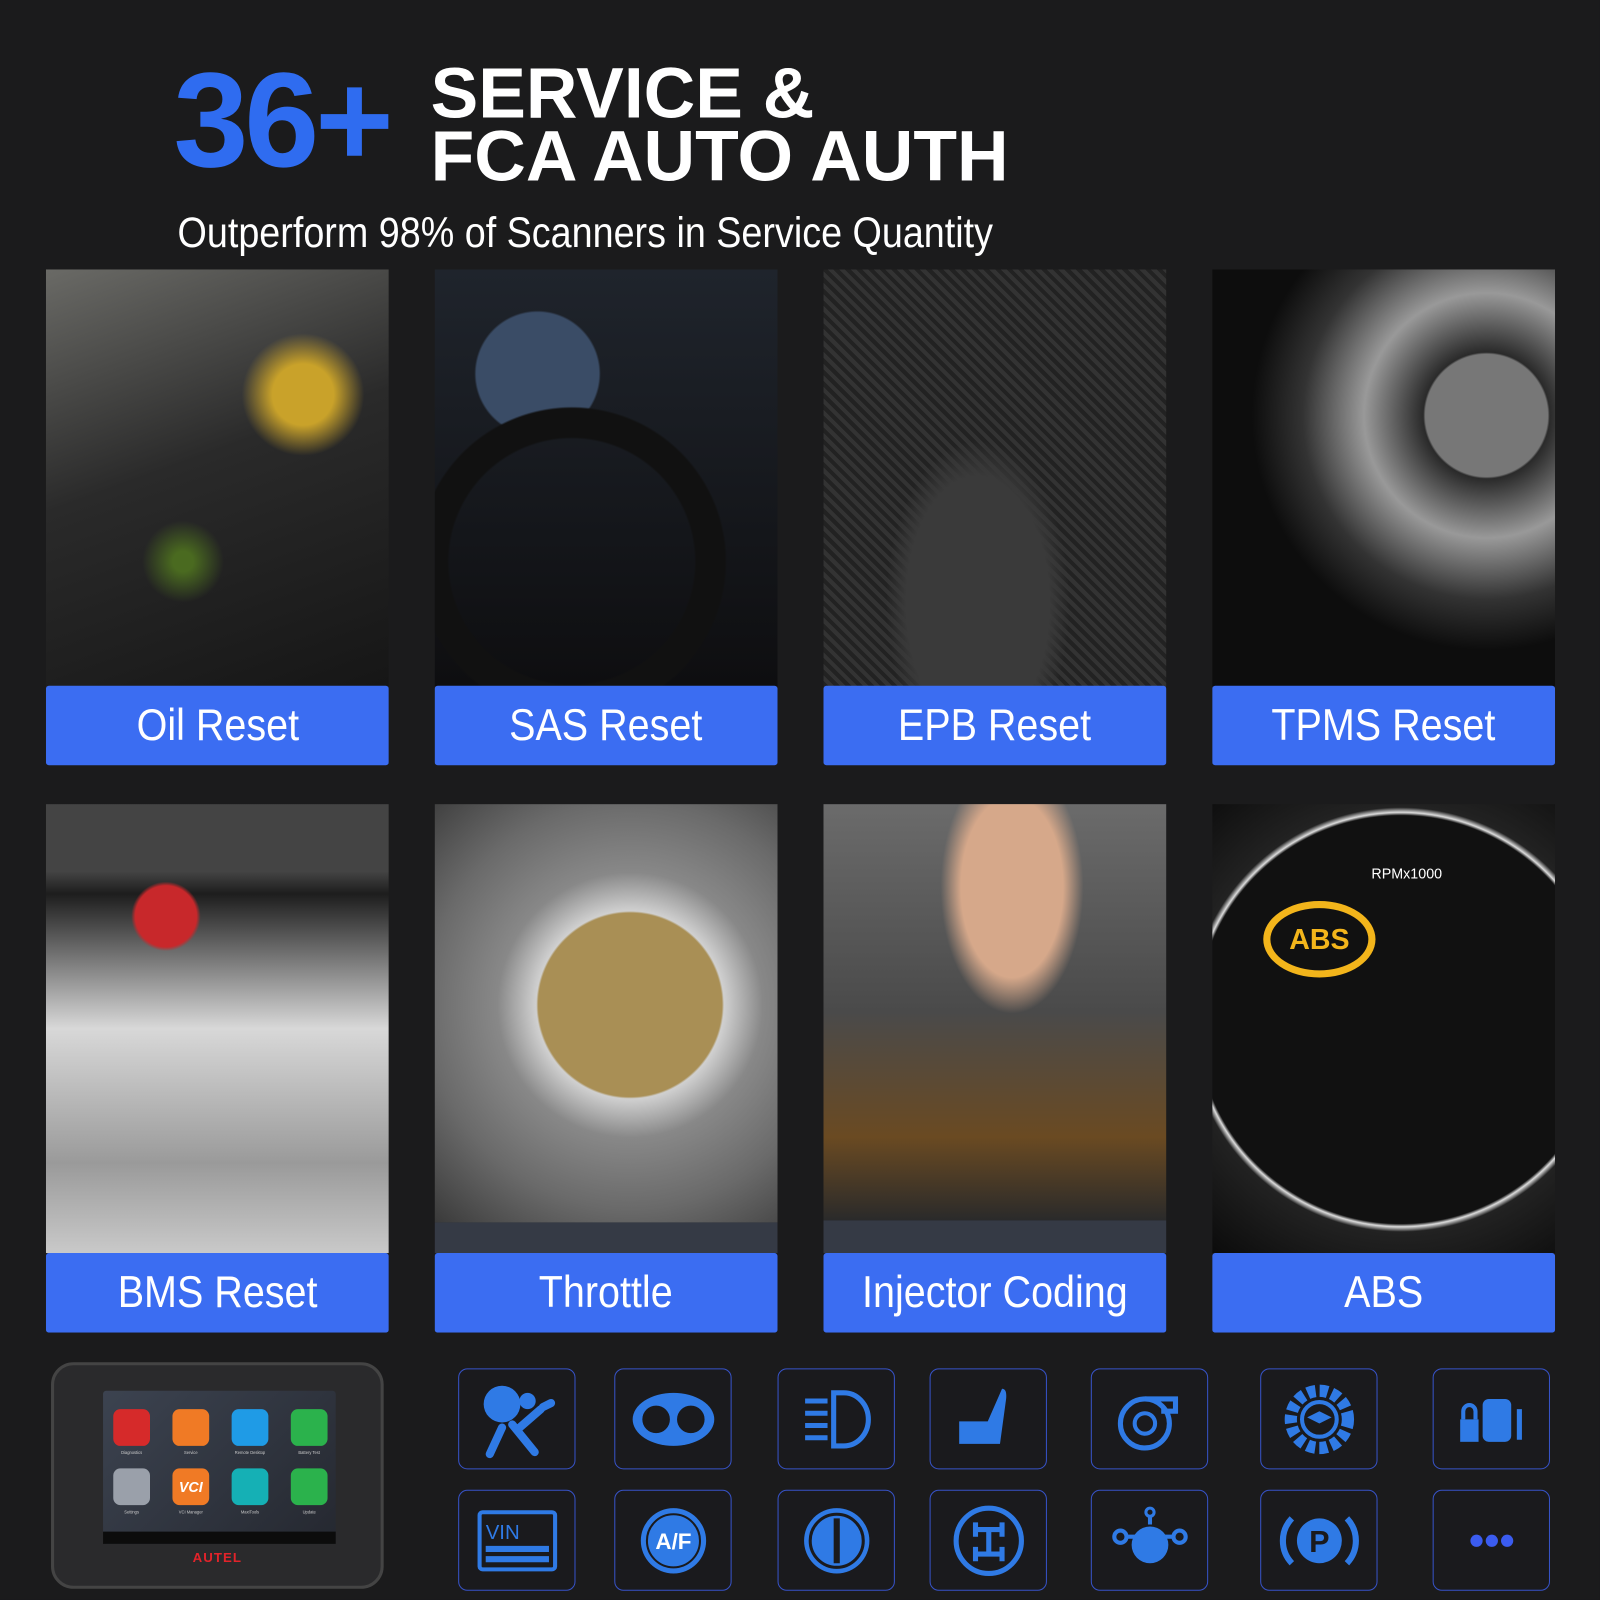 Image resolution: width=1600 pixels, height=1600 pixels. Describe the element at coordinates (995, 1012) in the screenshot. I see `injector-coding-photo` at that location.